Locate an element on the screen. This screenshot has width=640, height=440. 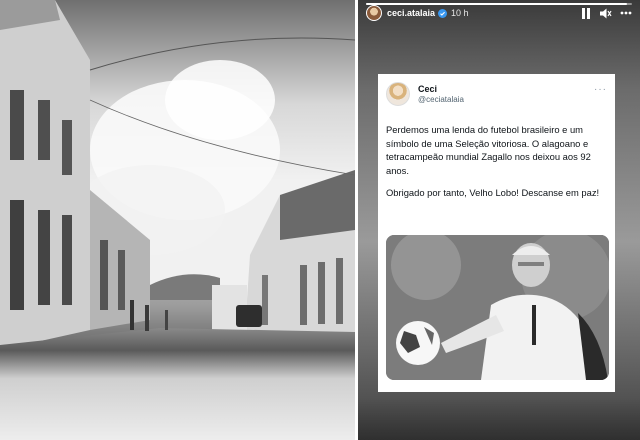
tweet-author: Ceci @ceciatalaia is located at coordinates (425, 94).